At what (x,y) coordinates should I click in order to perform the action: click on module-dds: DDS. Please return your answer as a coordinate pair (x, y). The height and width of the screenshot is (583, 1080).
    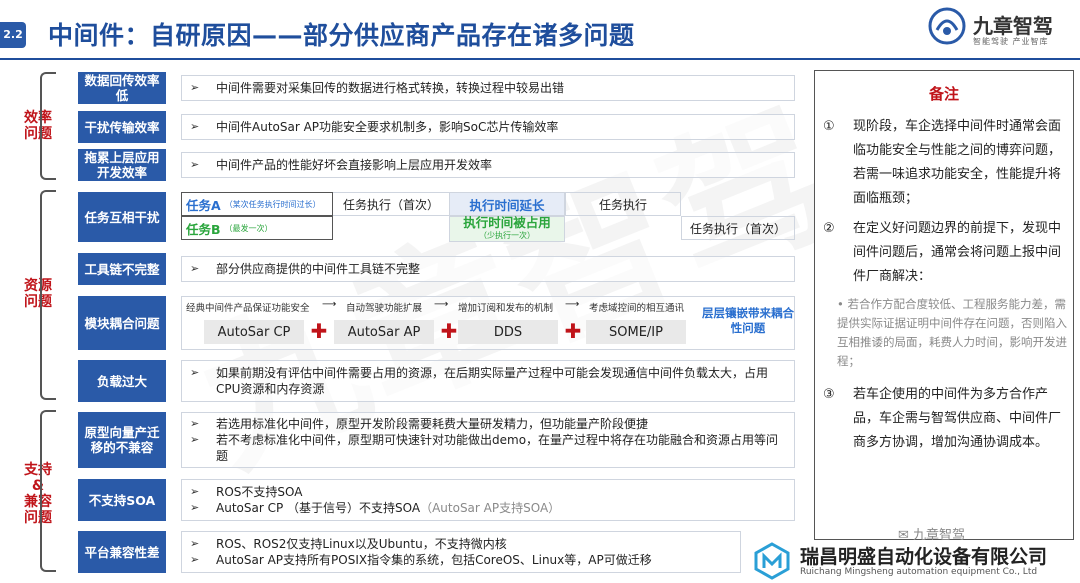
    Looking at the image, I should click on (508, 332).